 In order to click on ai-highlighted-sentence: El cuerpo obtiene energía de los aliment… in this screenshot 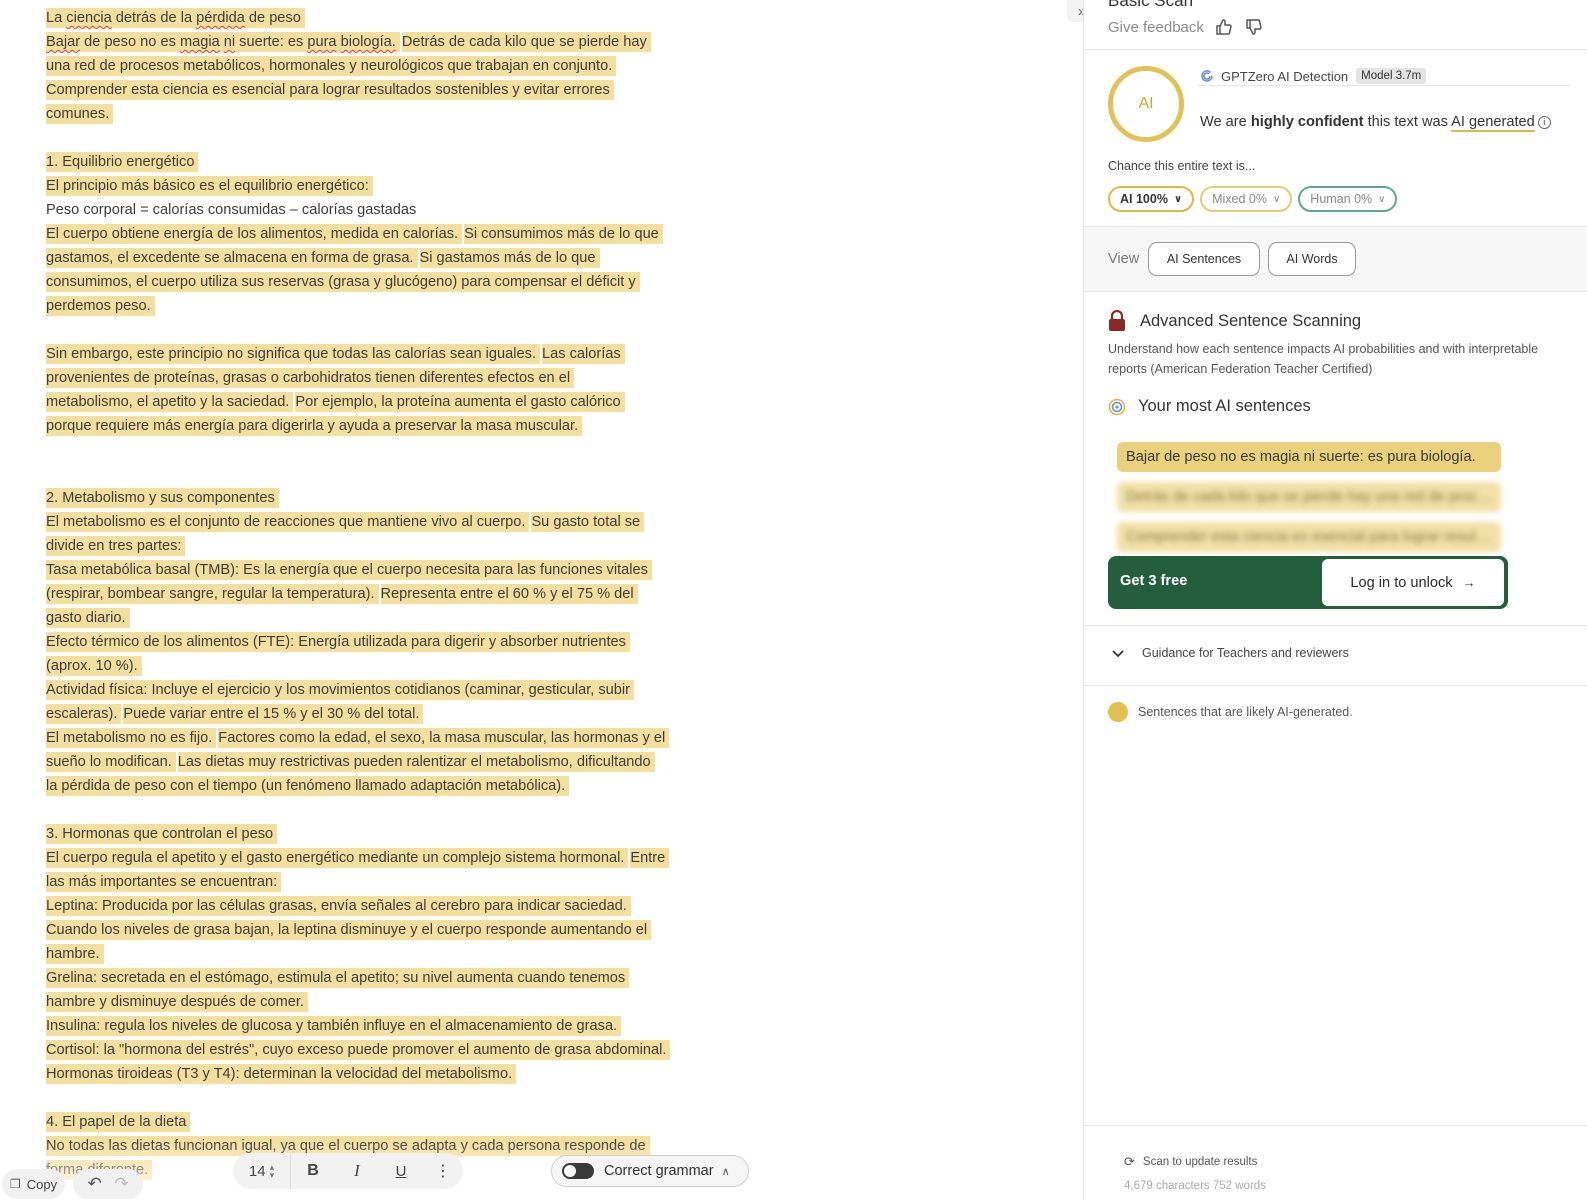, I will do `click(254, 234)`.